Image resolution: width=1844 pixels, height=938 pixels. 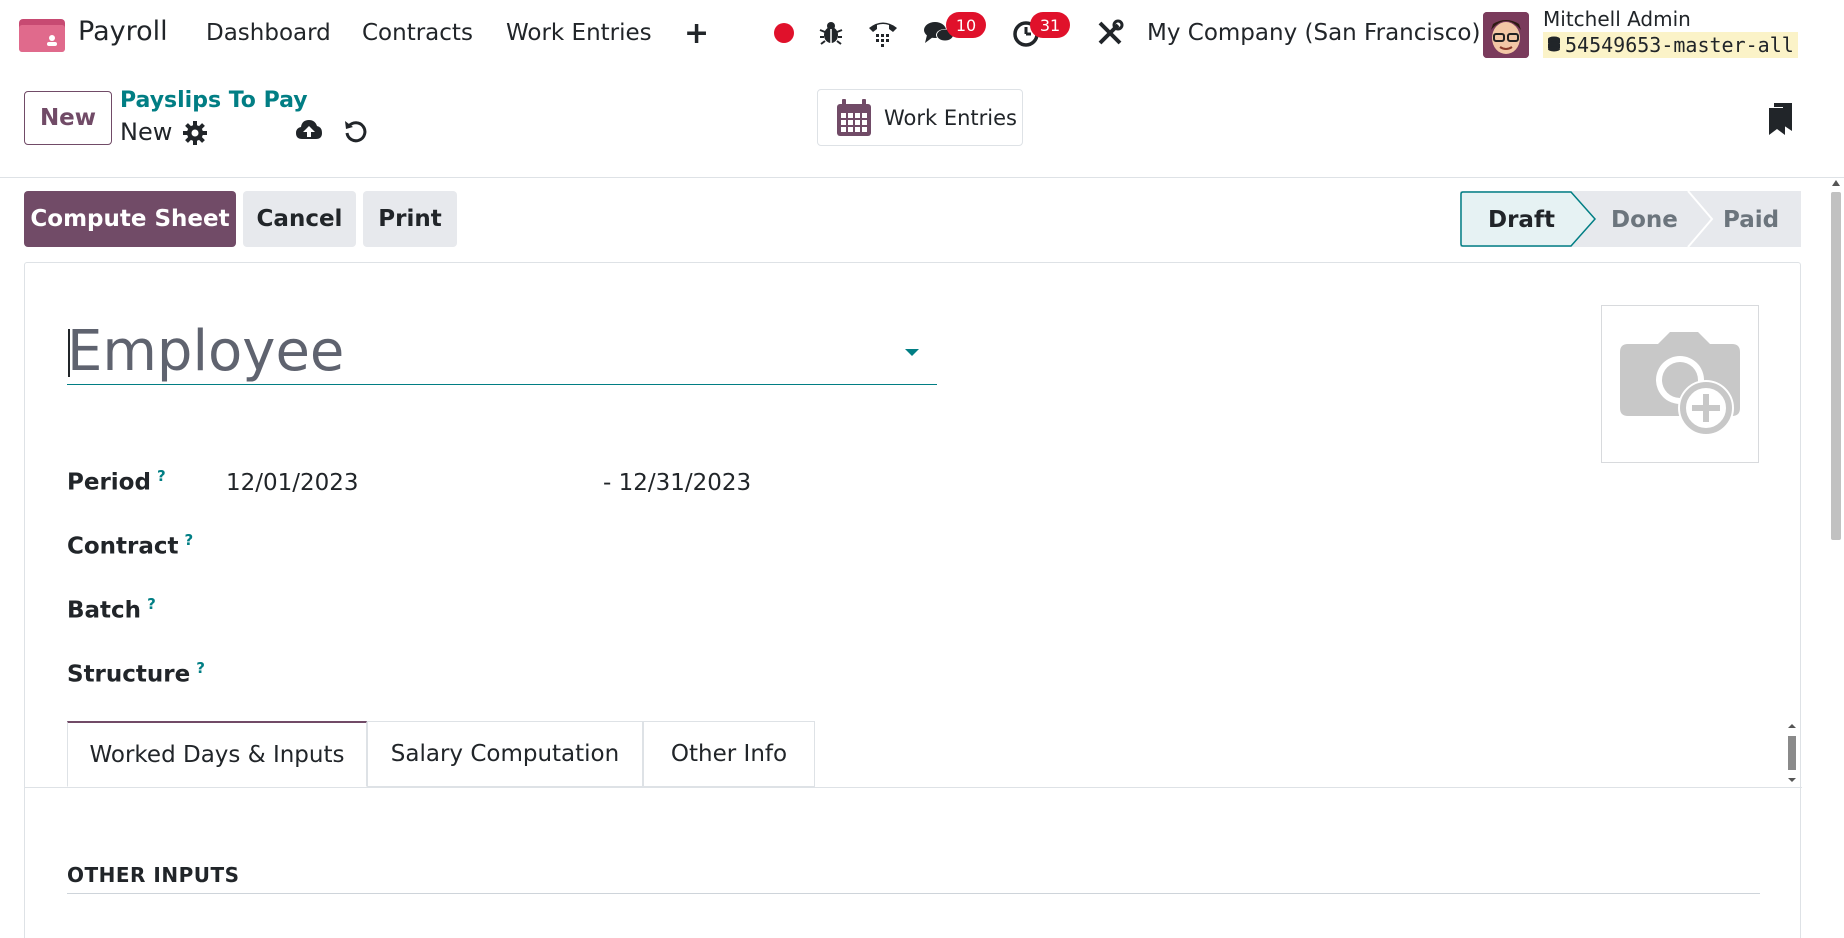 What do you see at coordinates (1836, 366) in the screenshot?
I see `scroll-thumb` at bounding box center [1836, 366].